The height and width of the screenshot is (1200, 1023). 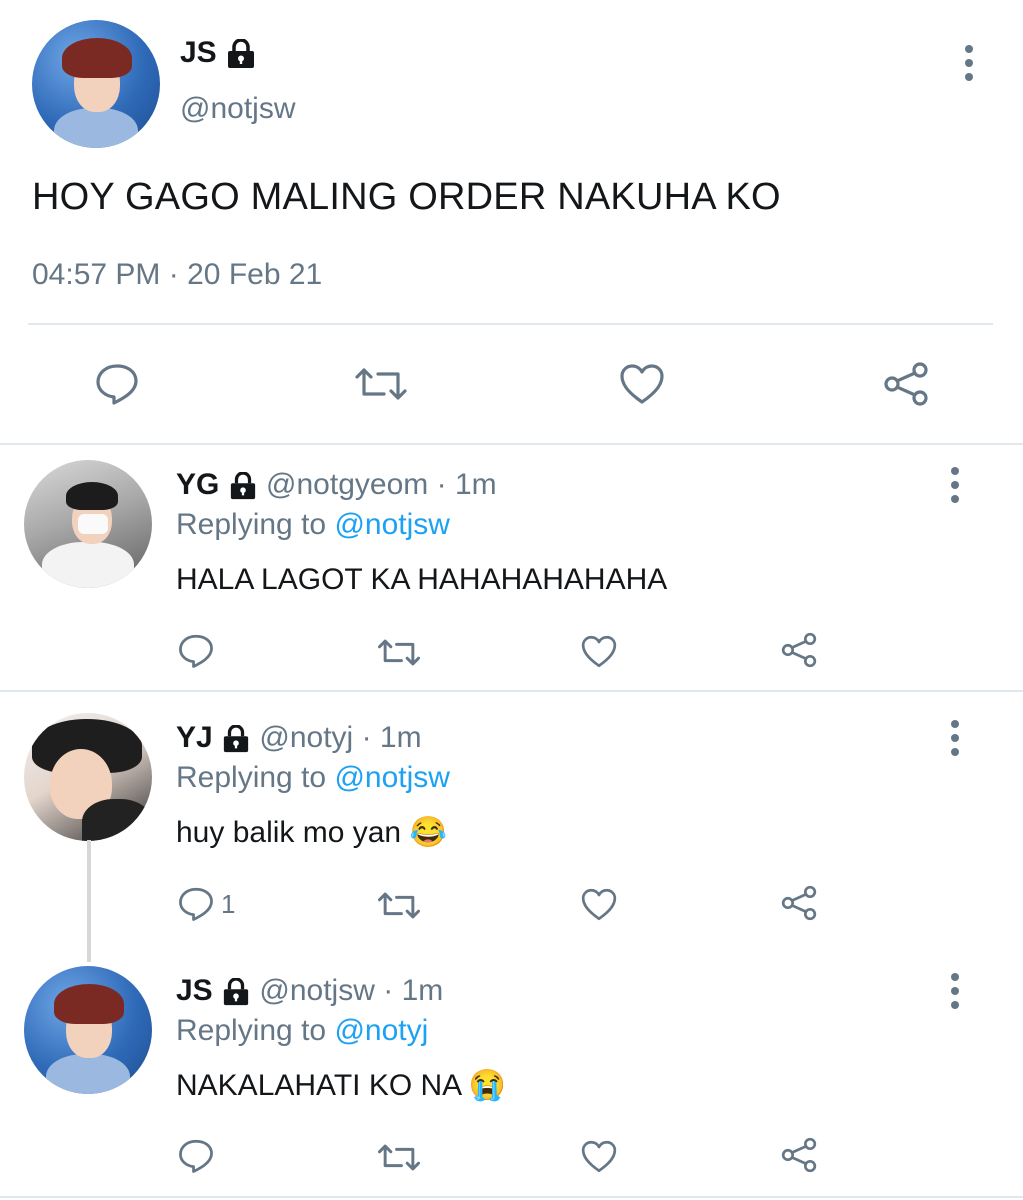 I want to click on reply-header: YJ @notyj · 1m, so click(x=299, y=737).